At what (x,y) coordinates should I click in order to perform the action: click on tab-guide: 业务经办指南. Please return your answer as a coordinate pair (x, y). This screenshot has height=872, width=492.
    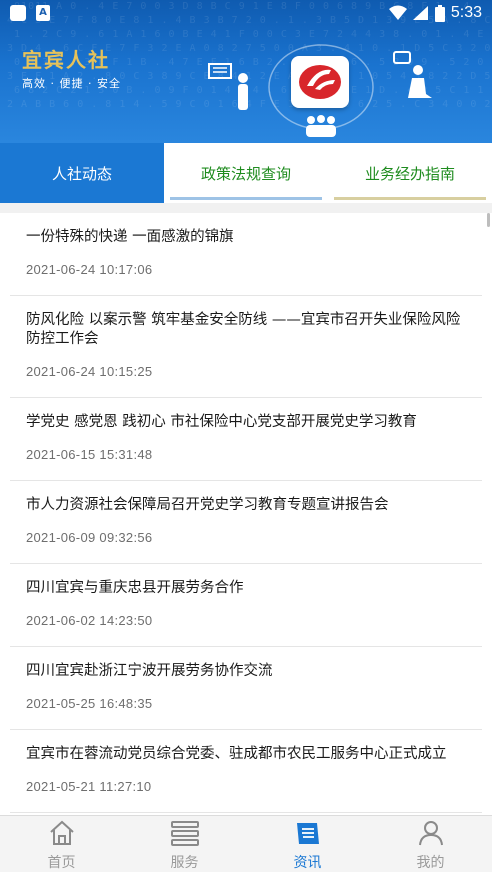
    Looking at the image, I should click on (410, 173).